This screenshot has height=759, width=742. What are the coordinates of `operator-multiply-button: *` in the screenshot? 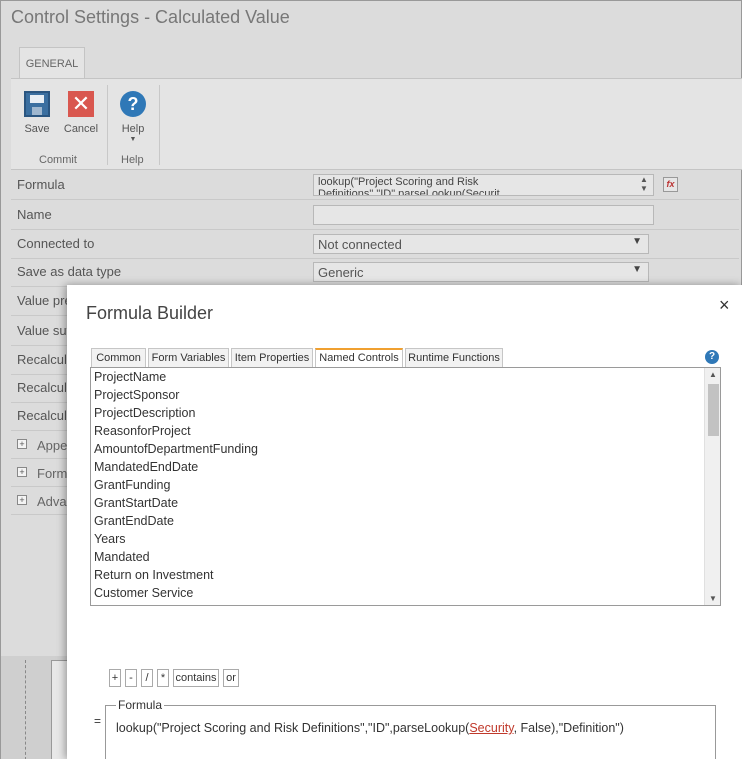 It's located at (163, 678).